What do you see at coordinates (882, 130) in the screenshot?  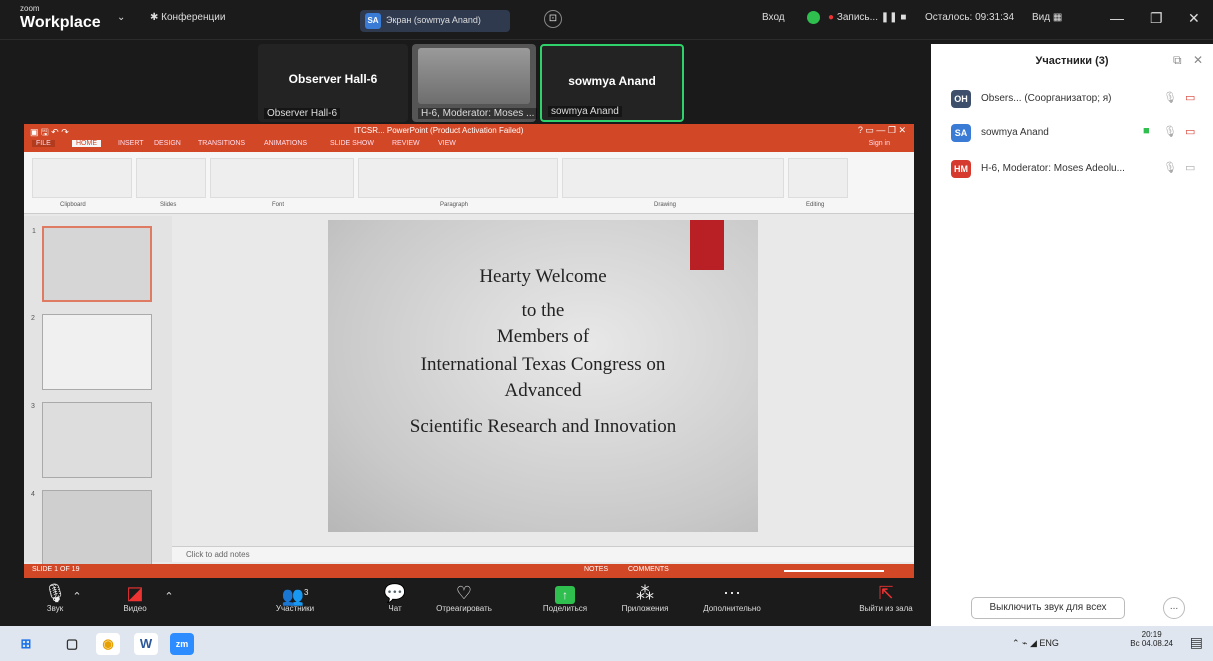 I see `ppt-window-controls: ? ▭ — ❐ ✕` at bounding box center [882, 130].